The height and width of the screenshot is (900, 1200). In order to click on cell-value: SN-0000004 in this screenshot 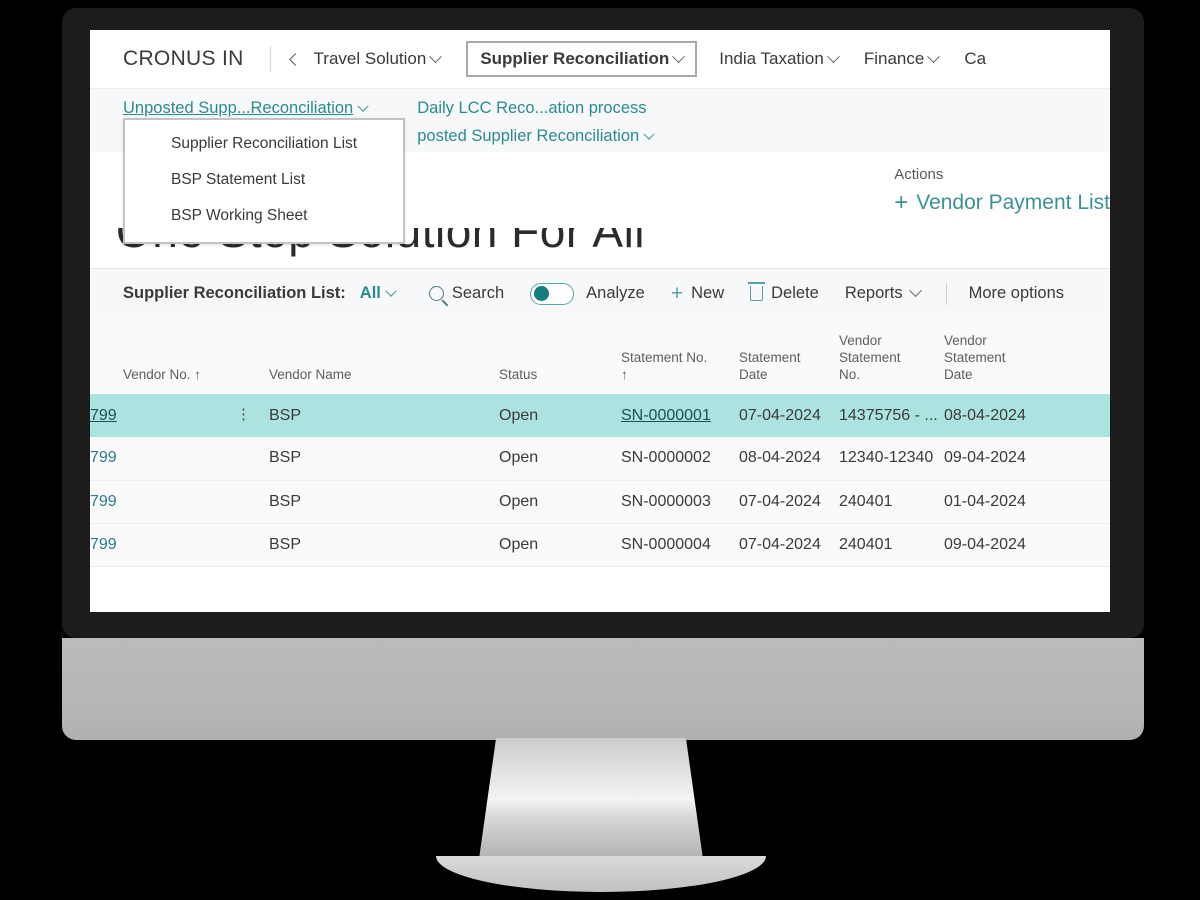, I will do `click(666, 544)`.